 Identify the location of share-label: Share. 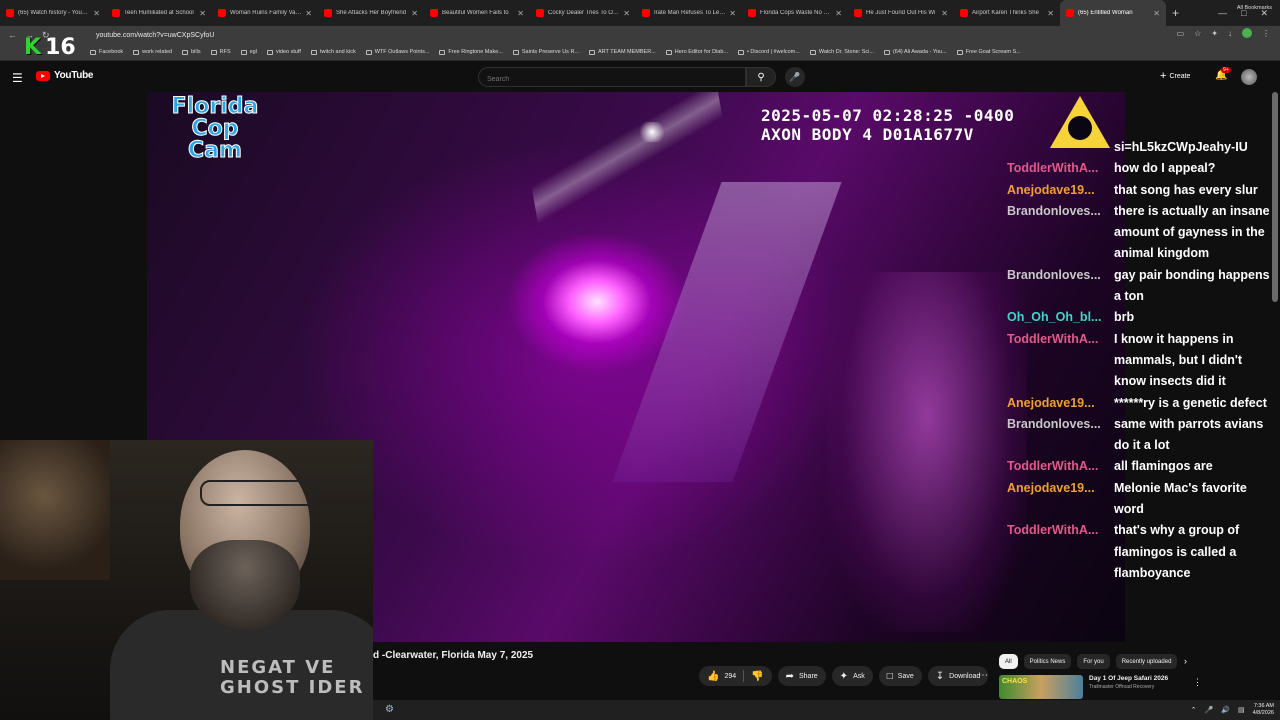
(808, 676).